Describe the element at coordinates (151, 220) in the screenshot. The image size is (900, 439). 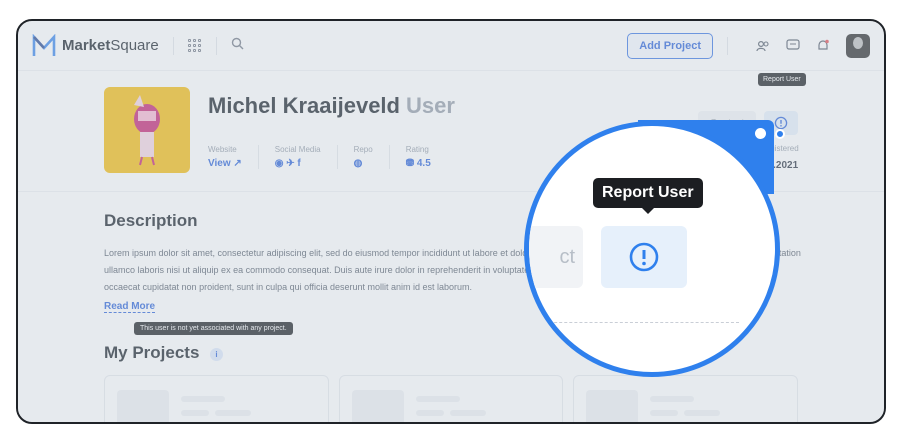
I see `description-title: Description` at that location.